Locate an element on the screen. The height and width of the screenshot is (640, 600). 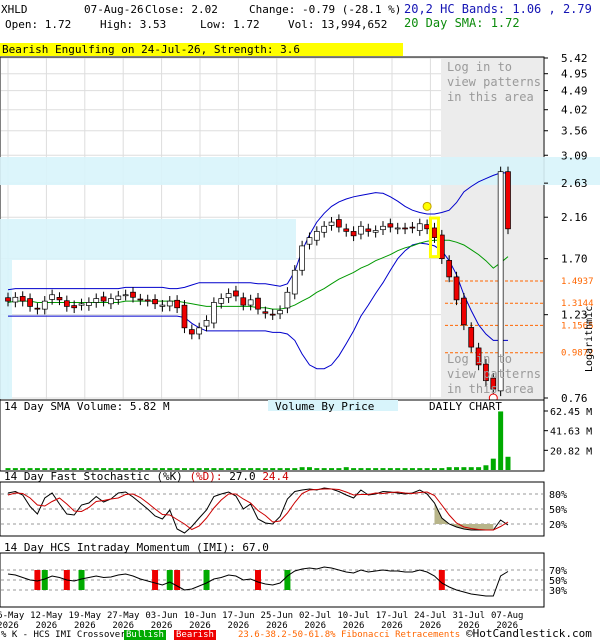
date-tick-label: 31-Jul is located at coordinates (469, 616).